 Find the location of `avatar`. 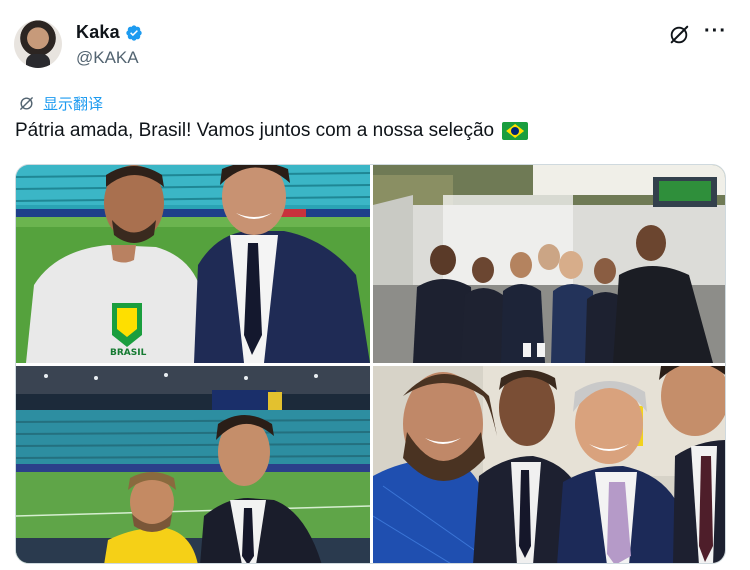

avatar is located at coordinates (38, 44).